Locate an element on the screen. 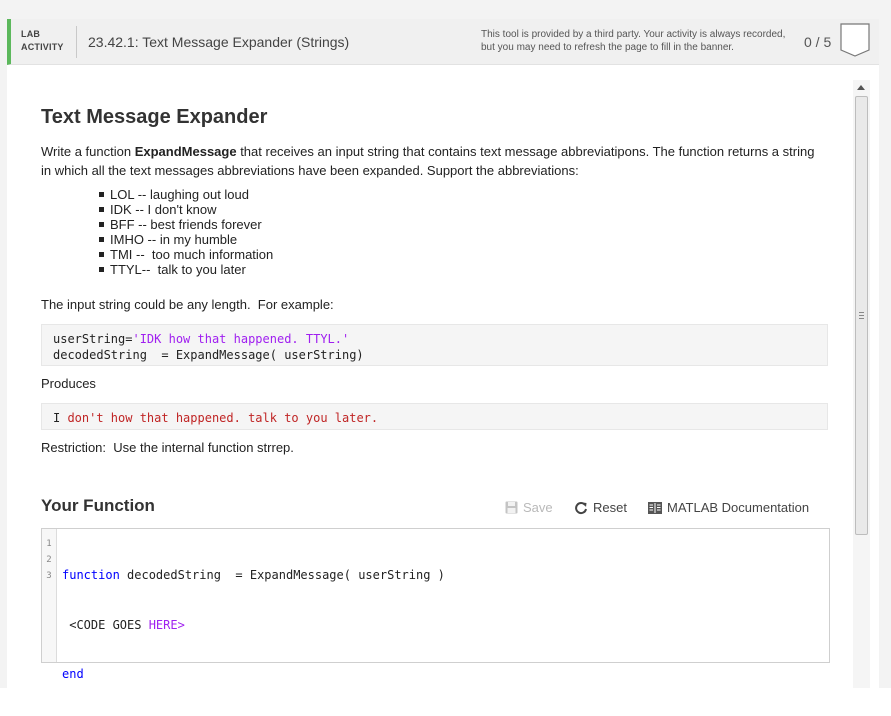 Image resolution: width=891 pixels, height=716 pixels. list-item: IMHO -- in my humble is located at coordinates (185, 239).